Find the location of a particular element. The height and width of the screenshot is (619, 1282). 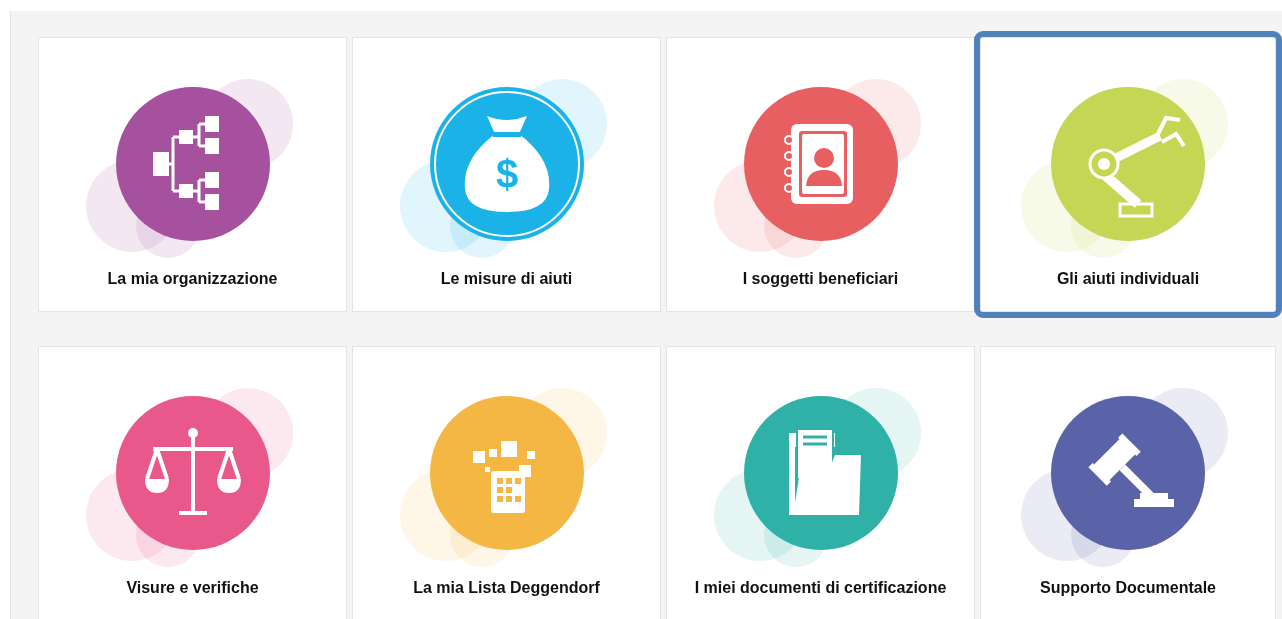

dashboard-tile: La mia organizzazione is located at coordinates (192, 174).